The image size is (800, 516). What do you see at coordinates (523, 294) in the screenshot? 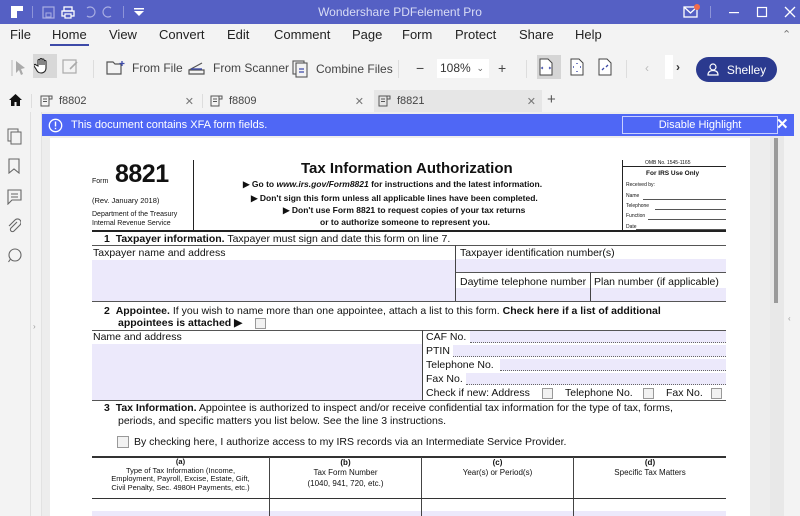
I see `daytime-phone-field` at bounding box center [523, 294].